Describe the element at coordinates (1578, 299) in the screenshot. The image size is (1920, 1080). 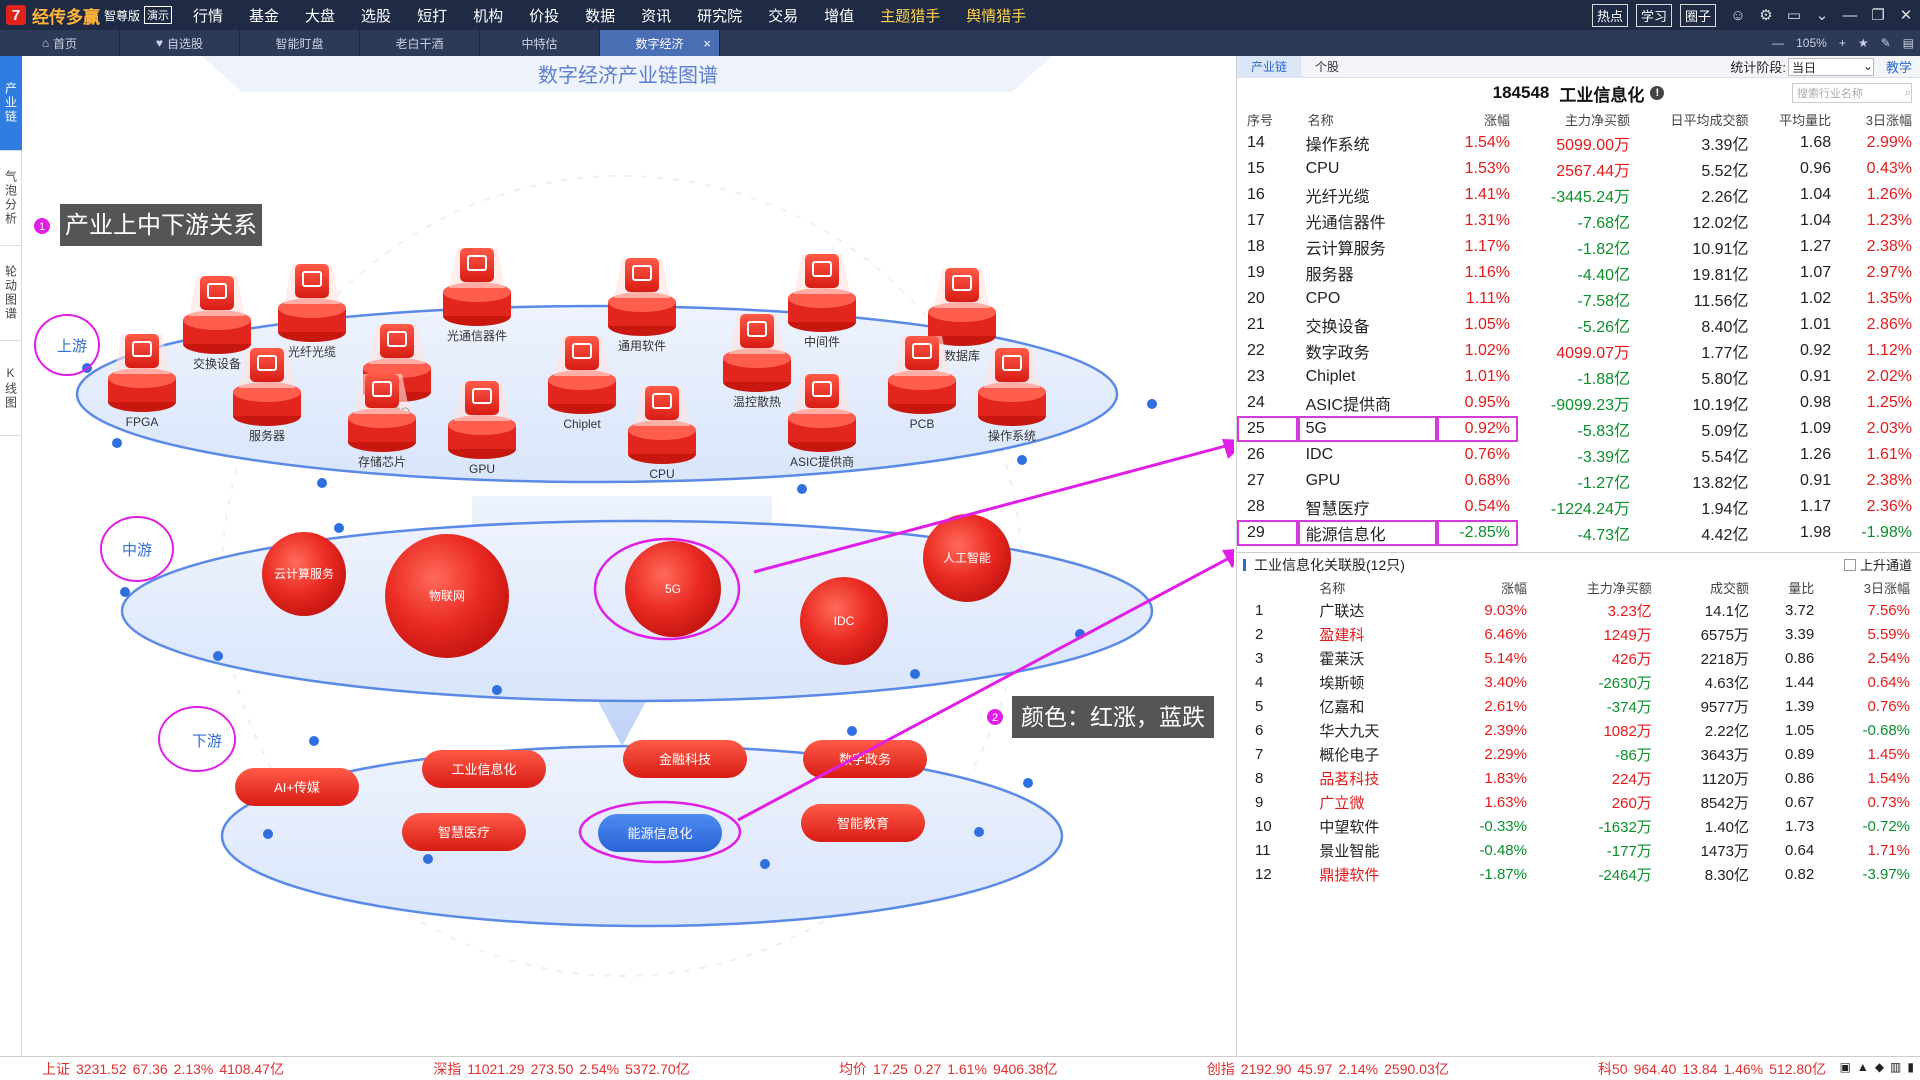
I see `table-row: 20 CPO 1.11% -7.58亿 11.56亿 1.02 1.35%` at that location.